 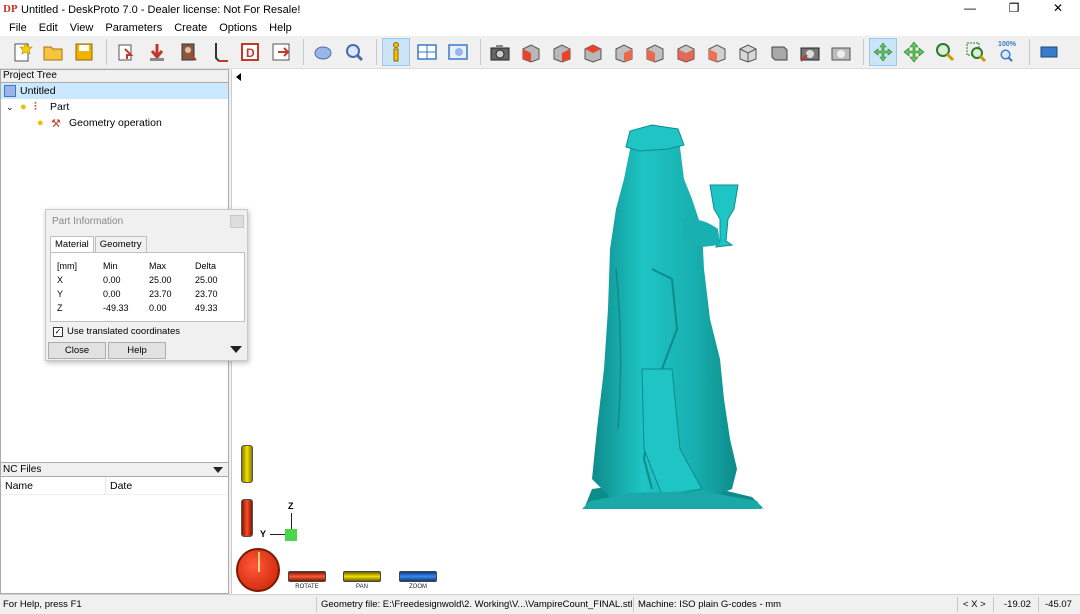 What do you see at coordinates (157, 52) in the screenshot?
I see `import-button` at bounding box center [157, 52].